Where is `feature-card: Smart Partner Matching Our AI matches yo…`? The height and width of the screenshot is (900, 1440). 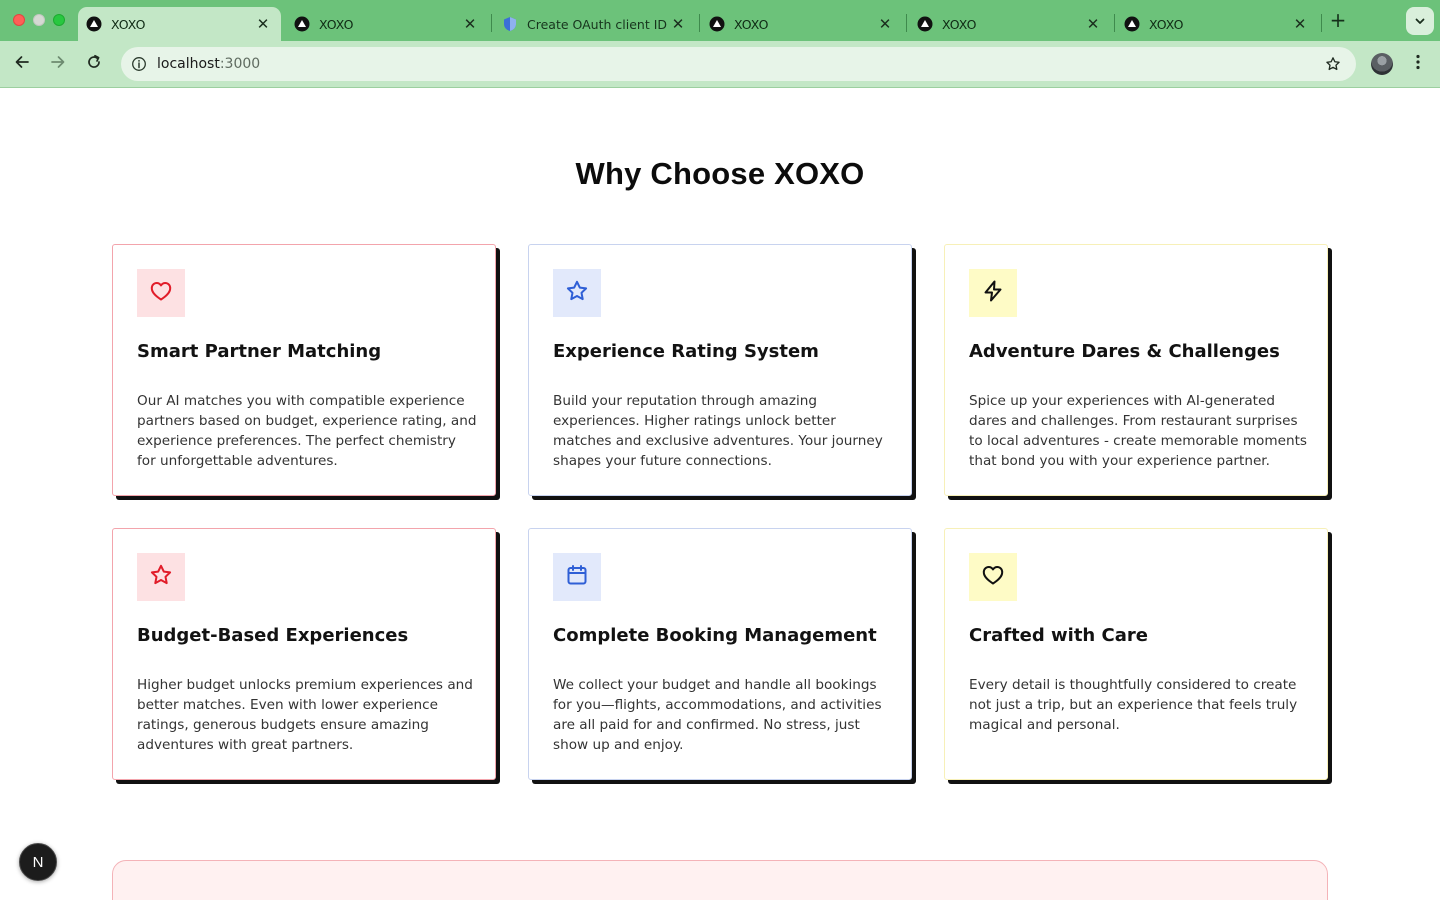
feature-card: Smart Partner Matching Our AI matches yo… is located at coordinates (304, 370).